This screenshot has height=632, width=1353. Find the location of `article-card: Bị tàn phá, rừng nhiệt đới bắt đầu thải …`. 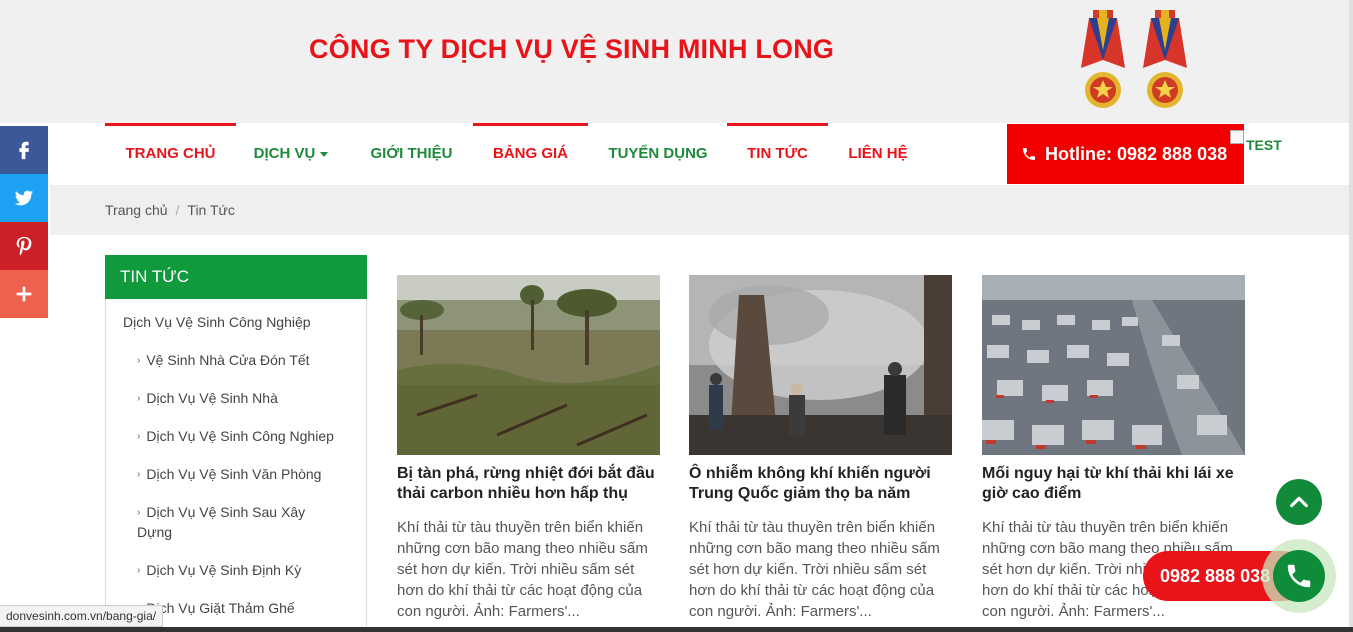

article-card: Bị tàn phá, rừng nhiệt đới bắt đầu thải … is located at coordinates (528, 448).